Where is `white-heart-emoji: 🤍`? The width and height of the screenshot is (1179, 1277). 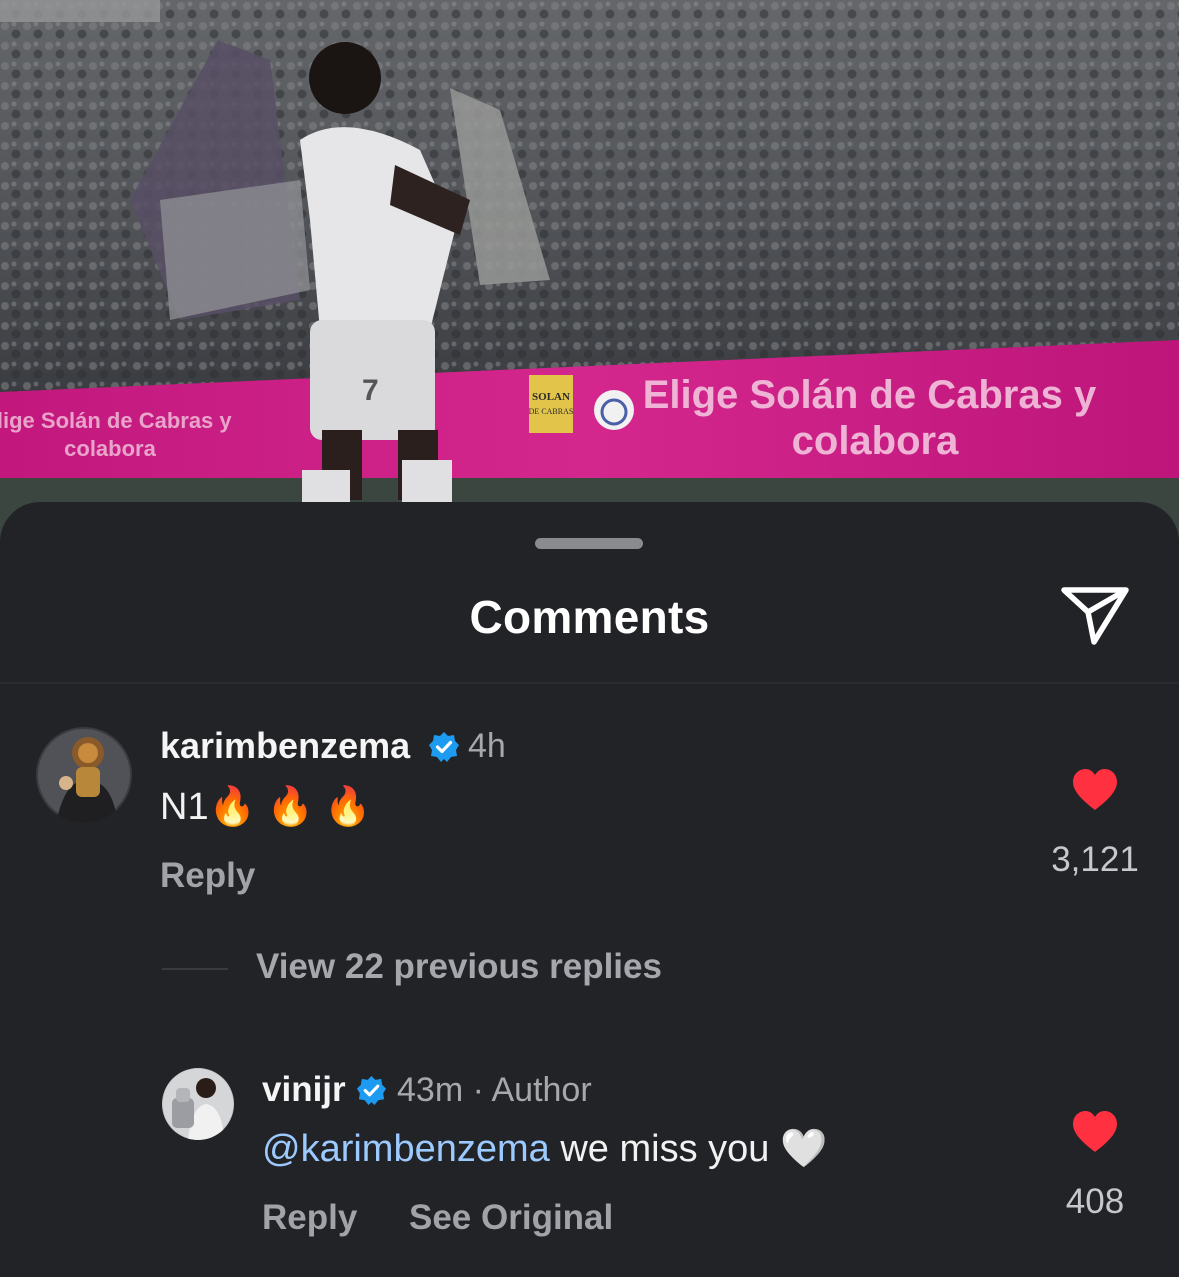 white-heart-emoji: 🤍 is located at coordinates (803, 1149).